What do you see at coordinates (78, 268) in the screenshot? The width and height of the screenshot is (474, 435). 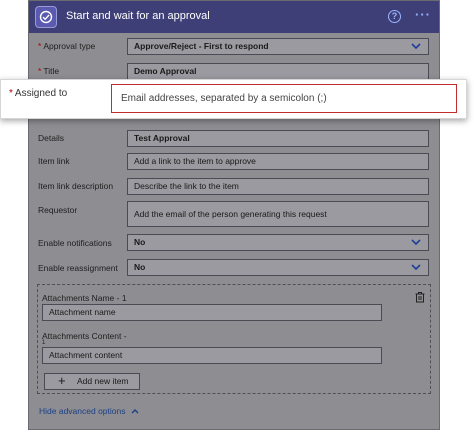 I see `enable-reassignment-label: Enable reassignment` at bounding box center [78, 268].